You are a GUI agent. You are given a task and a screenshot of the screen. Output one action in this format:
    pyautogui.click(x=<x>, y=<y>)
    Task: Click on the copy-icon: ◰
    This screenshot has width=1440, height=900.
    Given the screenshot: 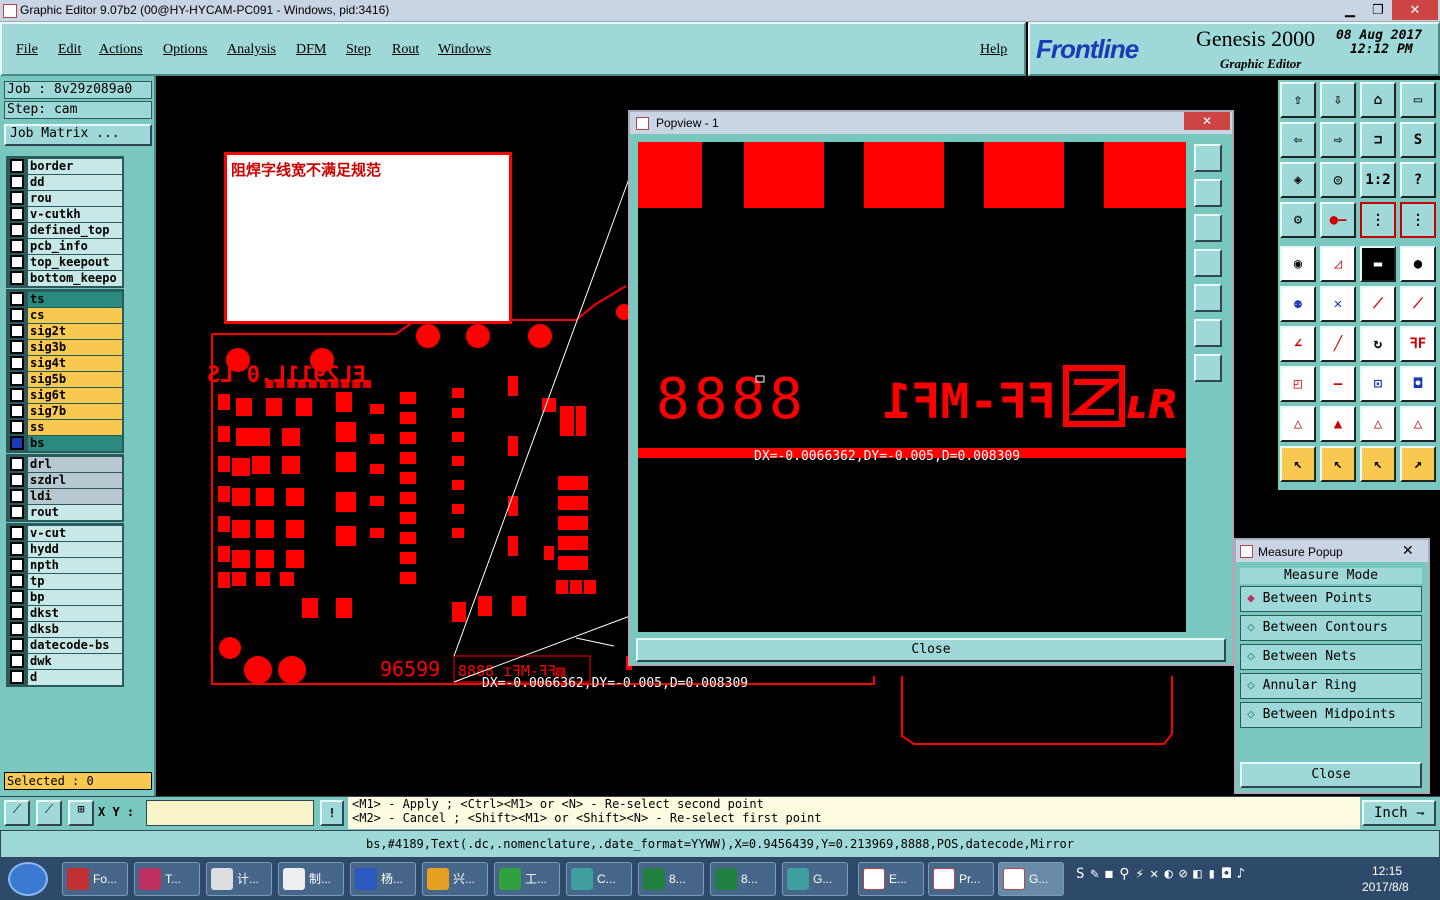 What is the action you would take?
    pyautogui.click(x=1298, y=384)
    